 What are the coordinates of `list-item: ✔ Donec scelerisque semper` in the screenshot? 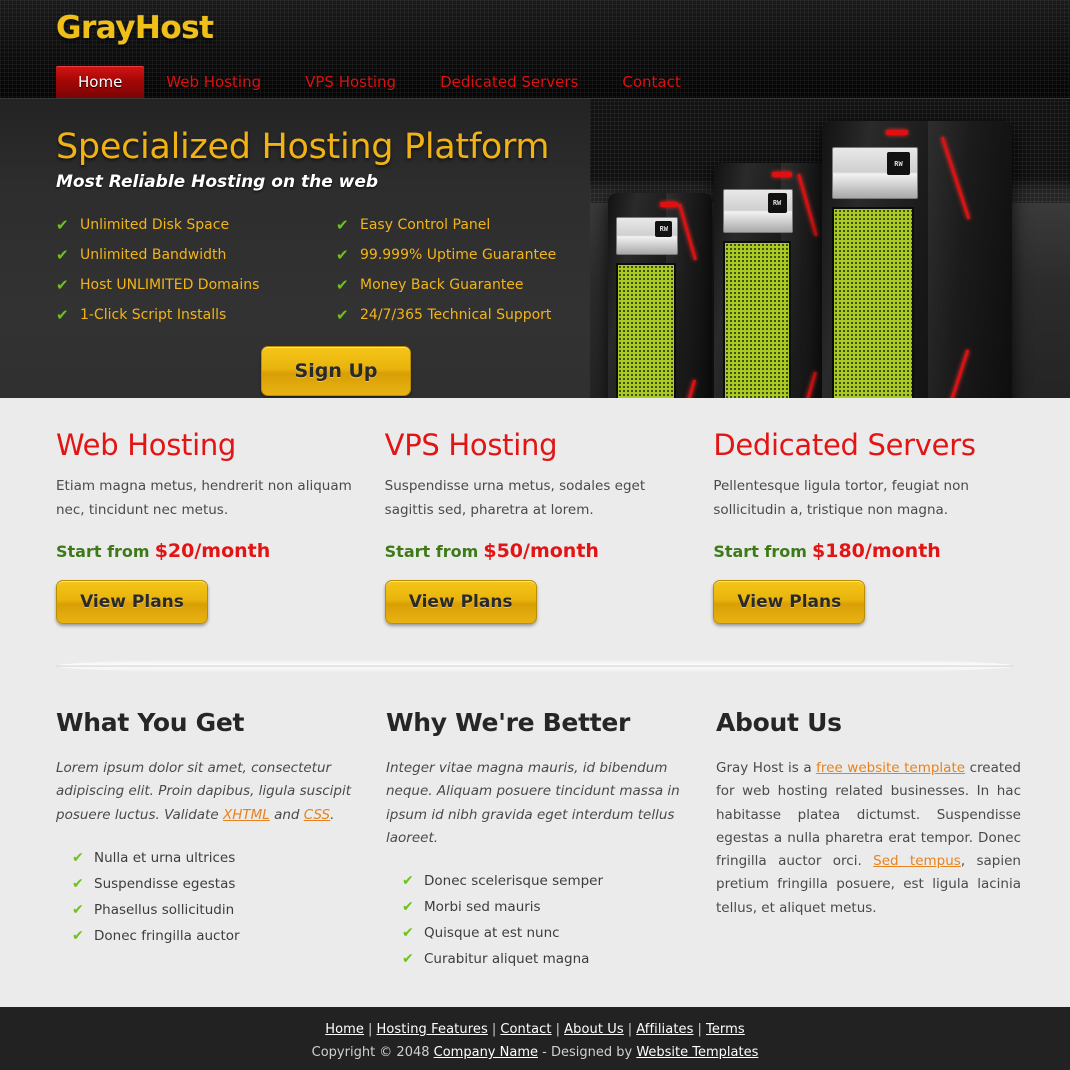 It's located at (537, 881).